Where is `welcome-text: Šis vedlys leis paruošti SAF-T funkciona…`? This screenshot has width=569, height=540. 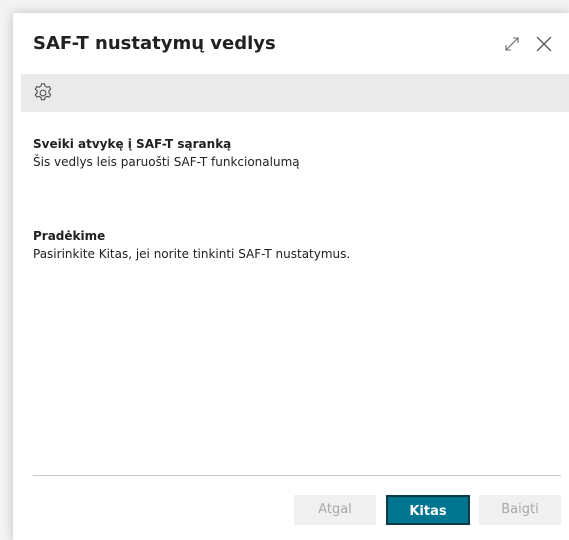
welcome-text: Šis vedlys leis paruošti SAF-T funkciona… is located at coordinates (166, 162).